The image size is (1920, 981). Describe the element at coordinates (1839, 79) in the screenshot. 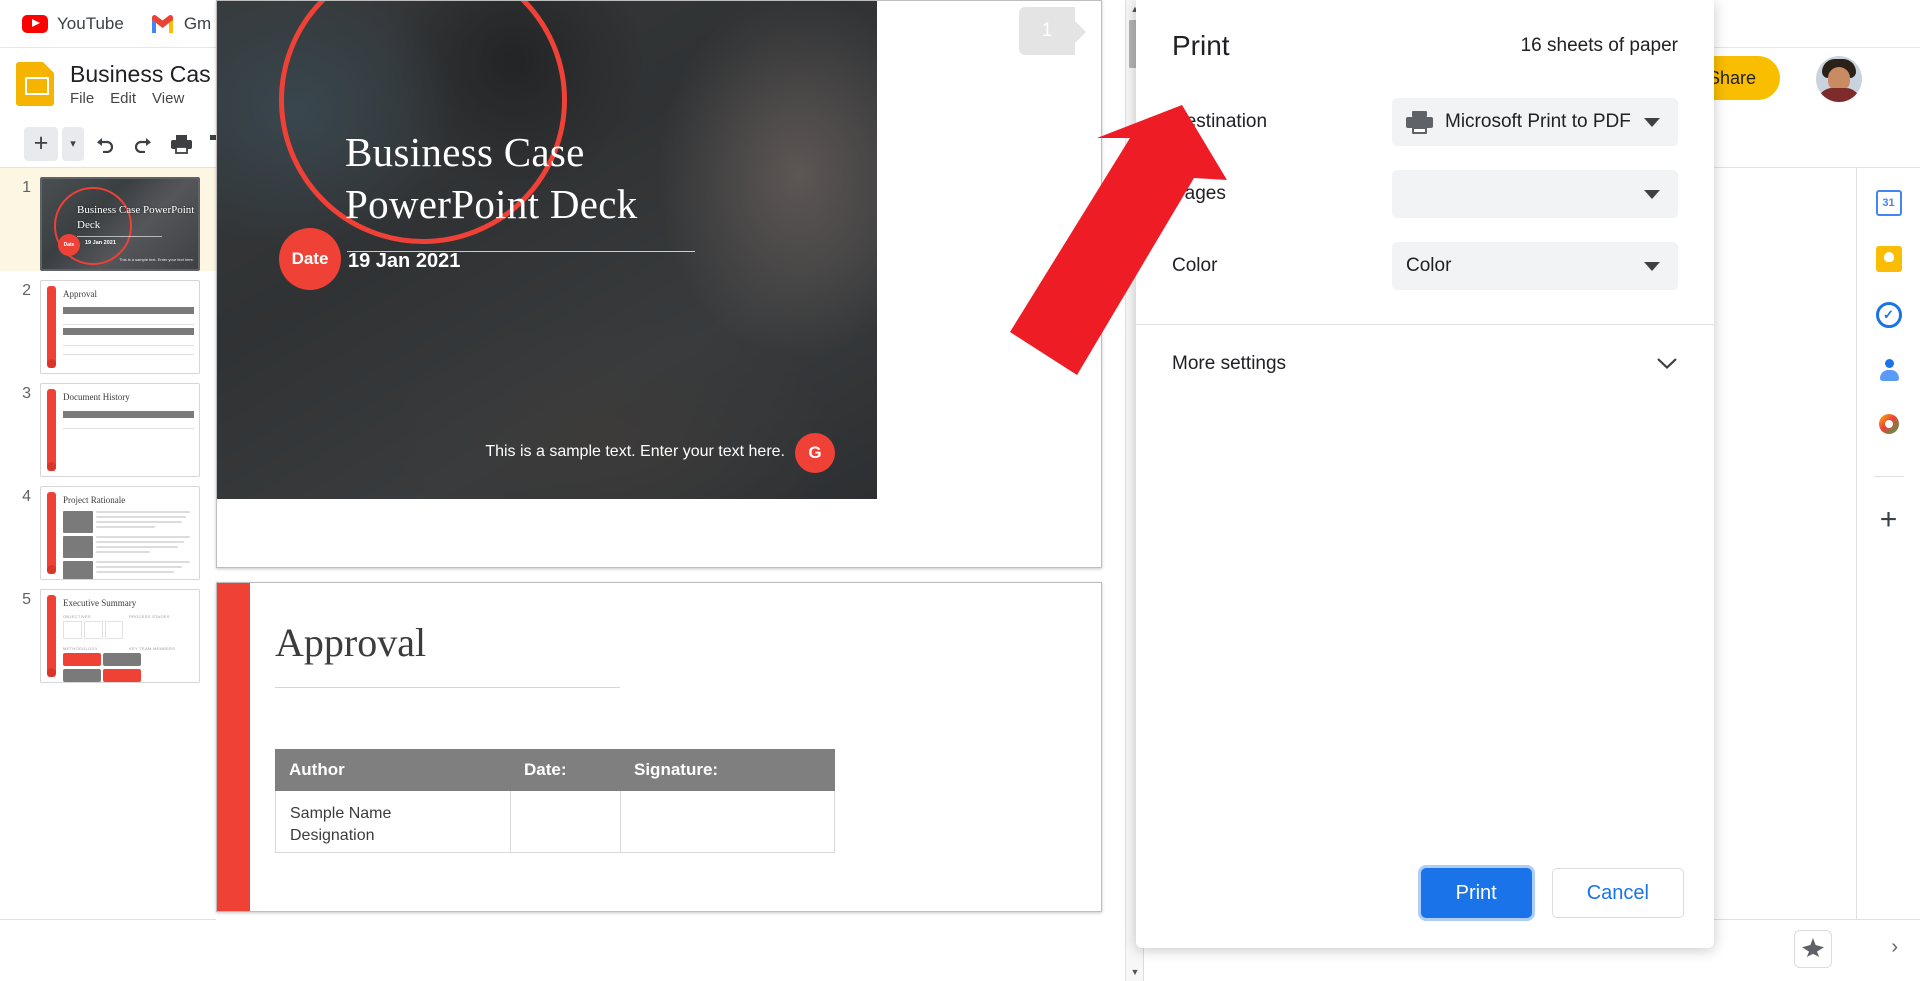

I see `user-avatar` at that location.